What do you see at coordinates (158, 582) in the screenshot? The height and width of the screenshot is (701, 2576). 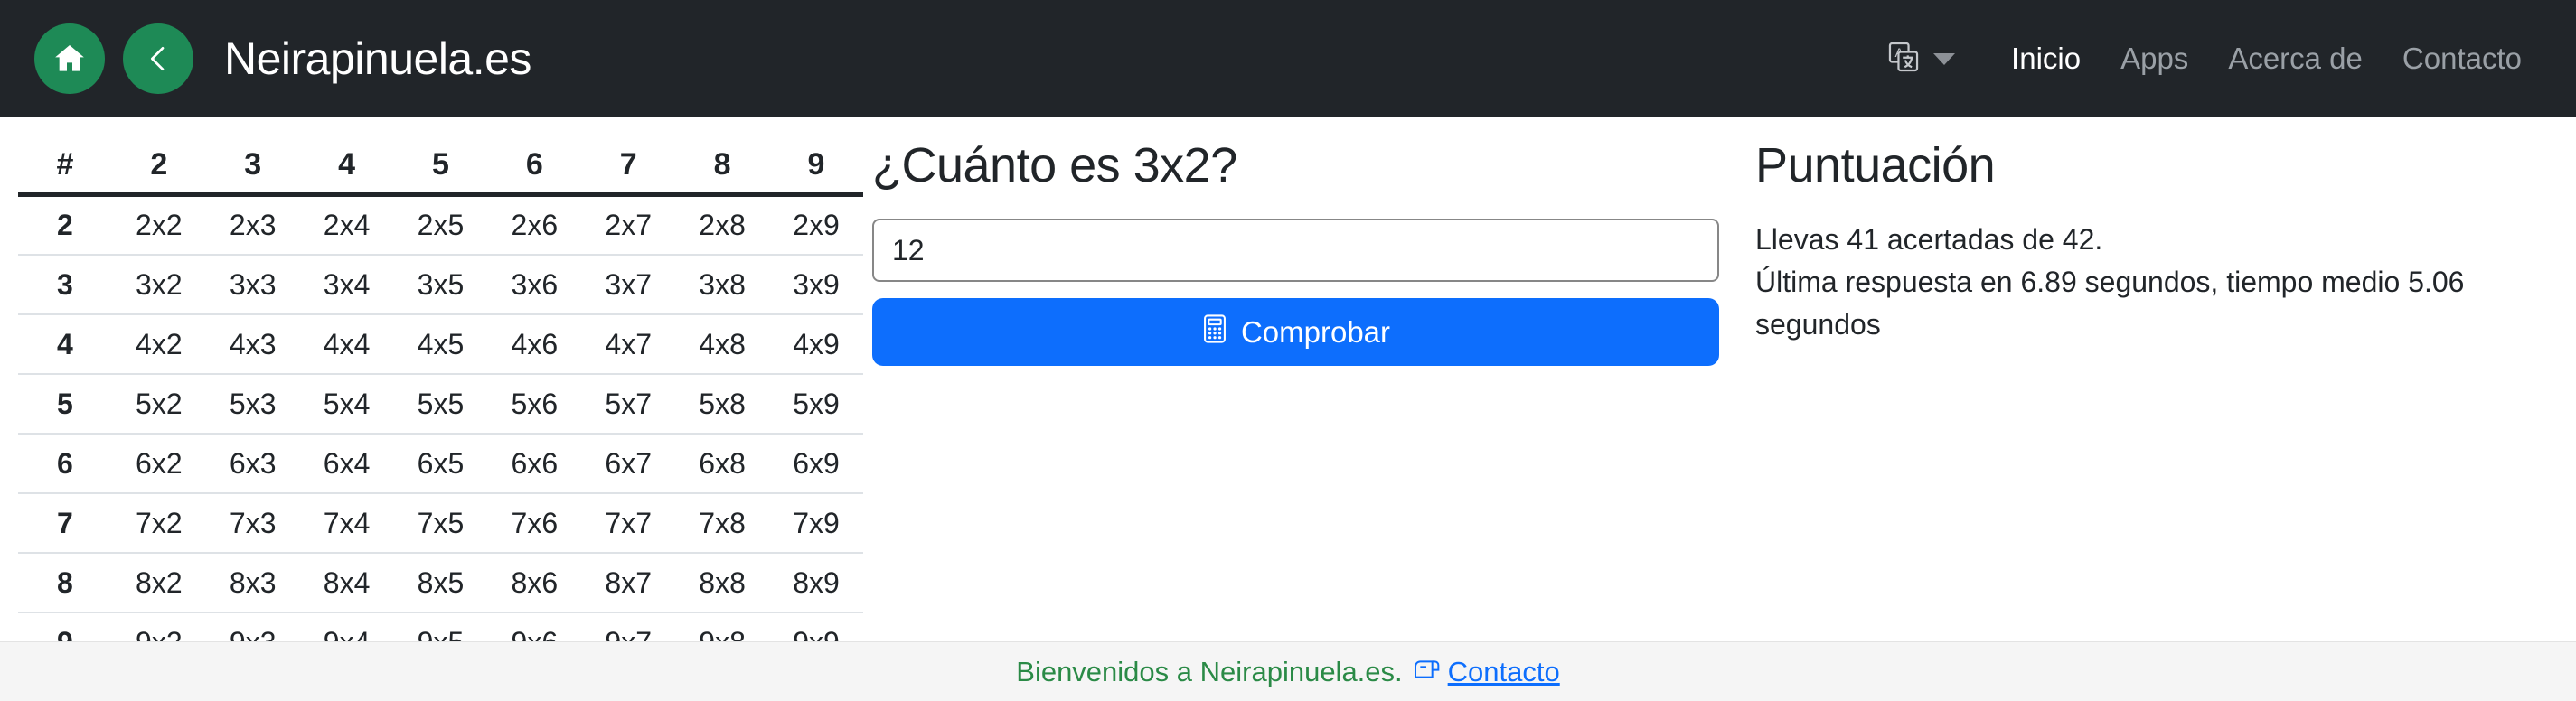 I see `table-cell-8x2: 8x2` at bounding box center [158, 582].